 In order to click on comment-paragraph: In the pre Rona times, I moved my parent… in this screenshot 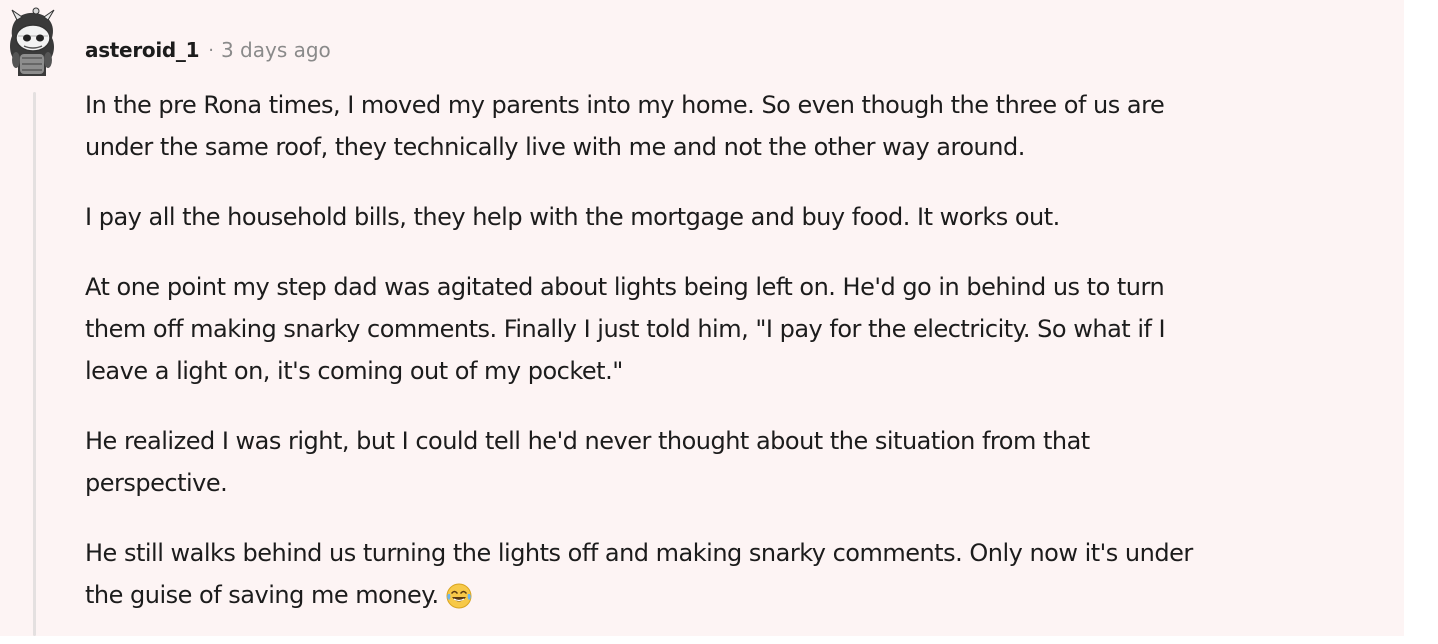, I will do `click(735, 126)`.